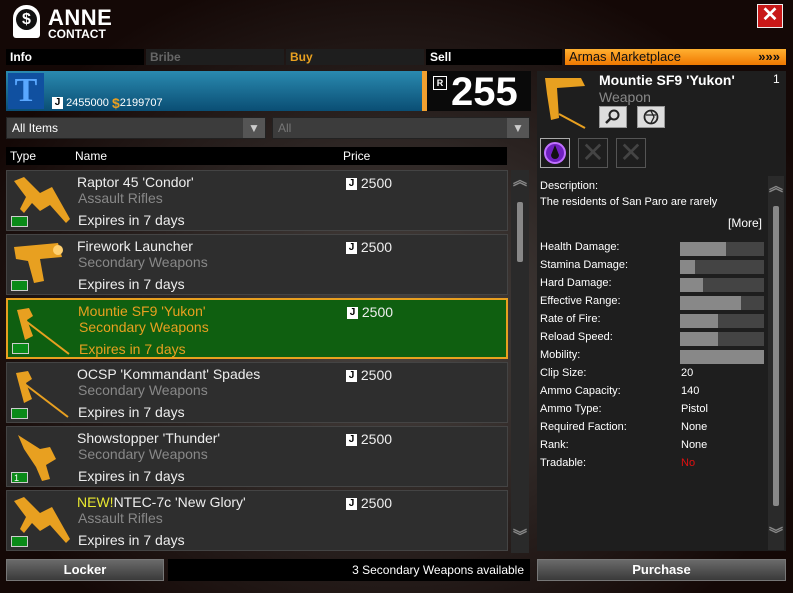 This screenshot has height=593, width=793. I want to click on subcategory-dropdown: All ▼, so click(401, 128).